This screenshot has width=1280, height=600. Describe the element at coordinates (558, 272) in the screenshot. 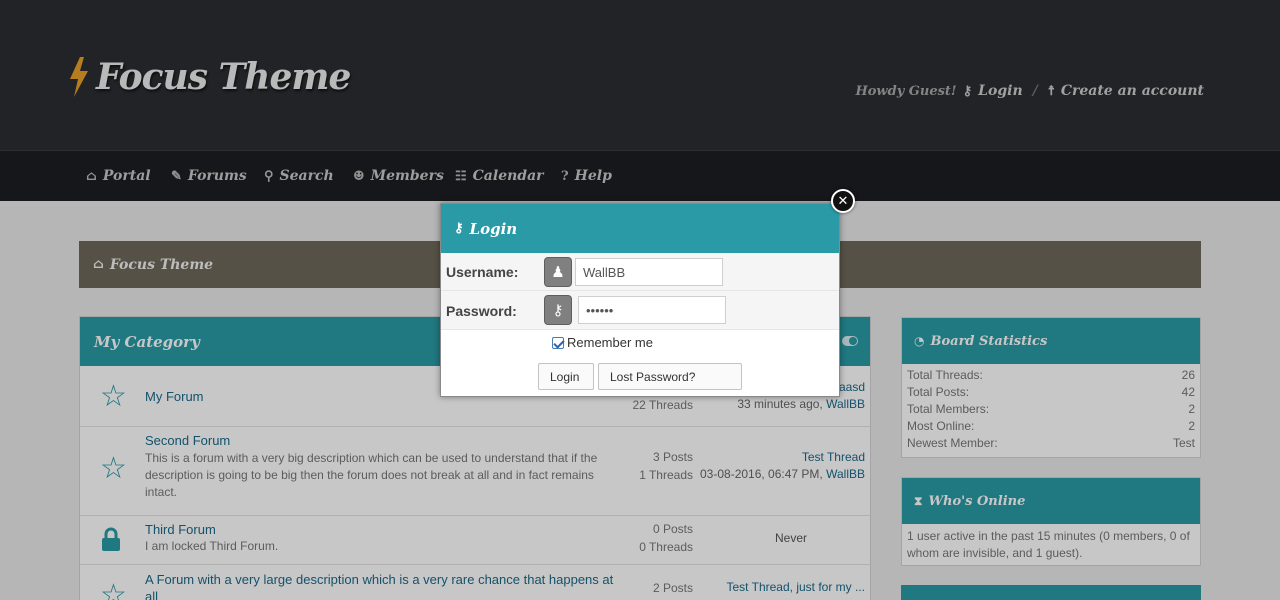

I see `user-icon: ♟` at that location.